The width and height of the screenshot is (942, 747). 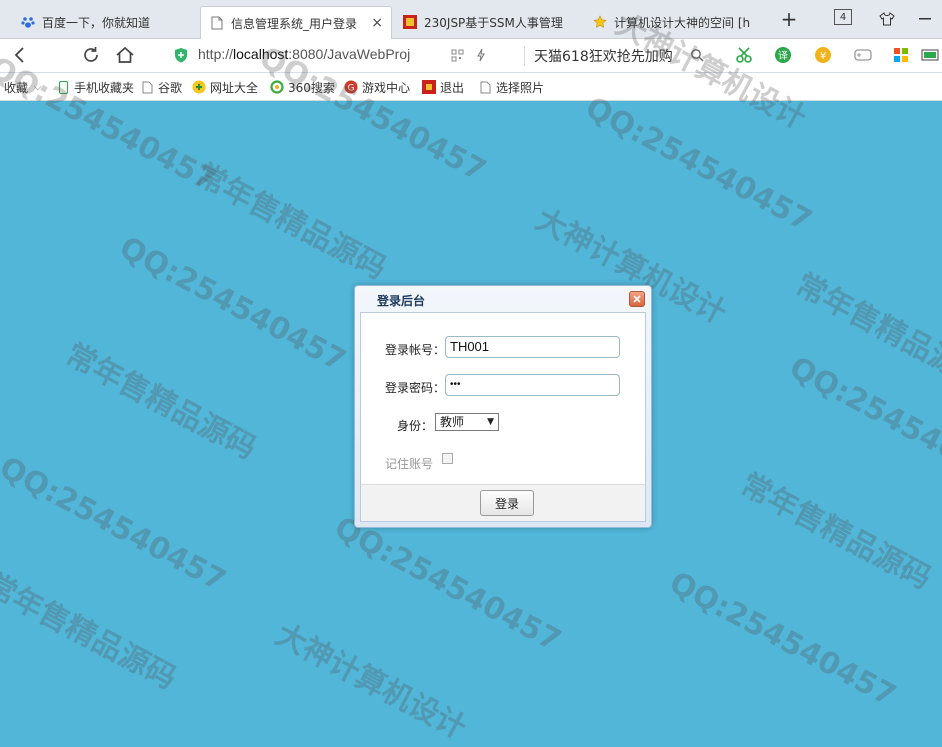 What do you see at coordinates (386, 87) in the screenshot?
I see `bookmark-label: 游戏中心` at bounding box center [386, 87].